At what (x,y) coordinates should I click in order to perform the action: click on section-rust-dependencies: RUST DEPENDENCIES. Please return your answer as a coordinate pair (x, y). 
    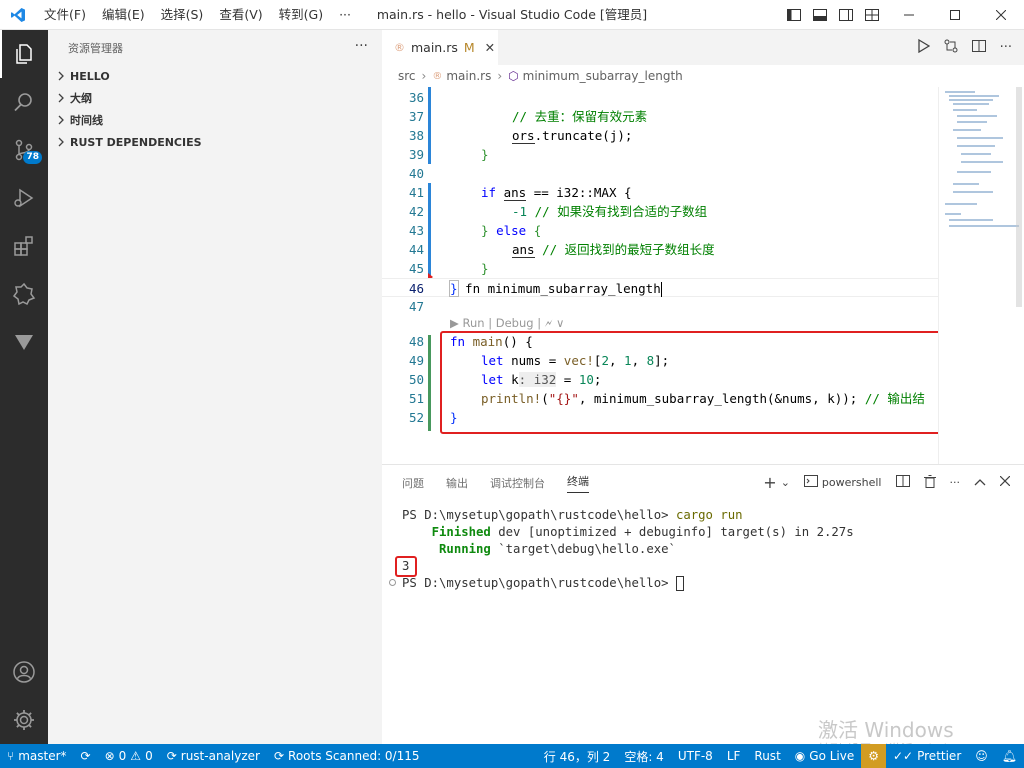
    Looking at the image, I should click on (215, 142).